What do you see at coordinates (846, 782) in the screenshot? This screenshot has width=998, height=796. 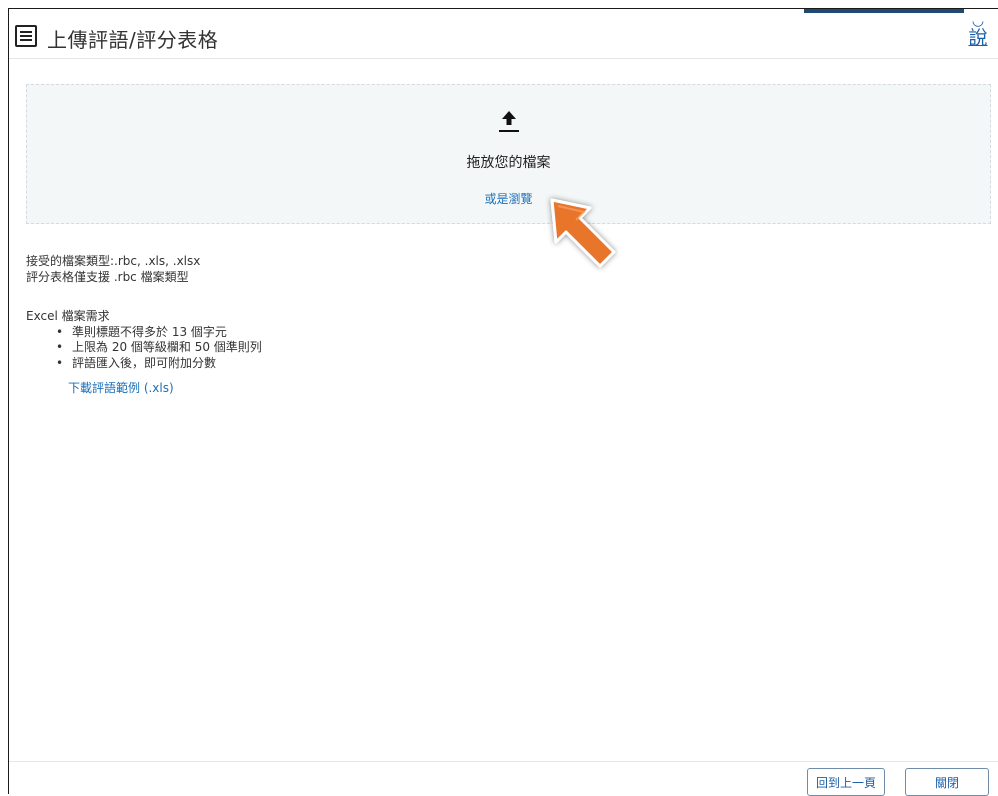 I see `back-button: 回到上一頁` at bounding box center [846, 782].